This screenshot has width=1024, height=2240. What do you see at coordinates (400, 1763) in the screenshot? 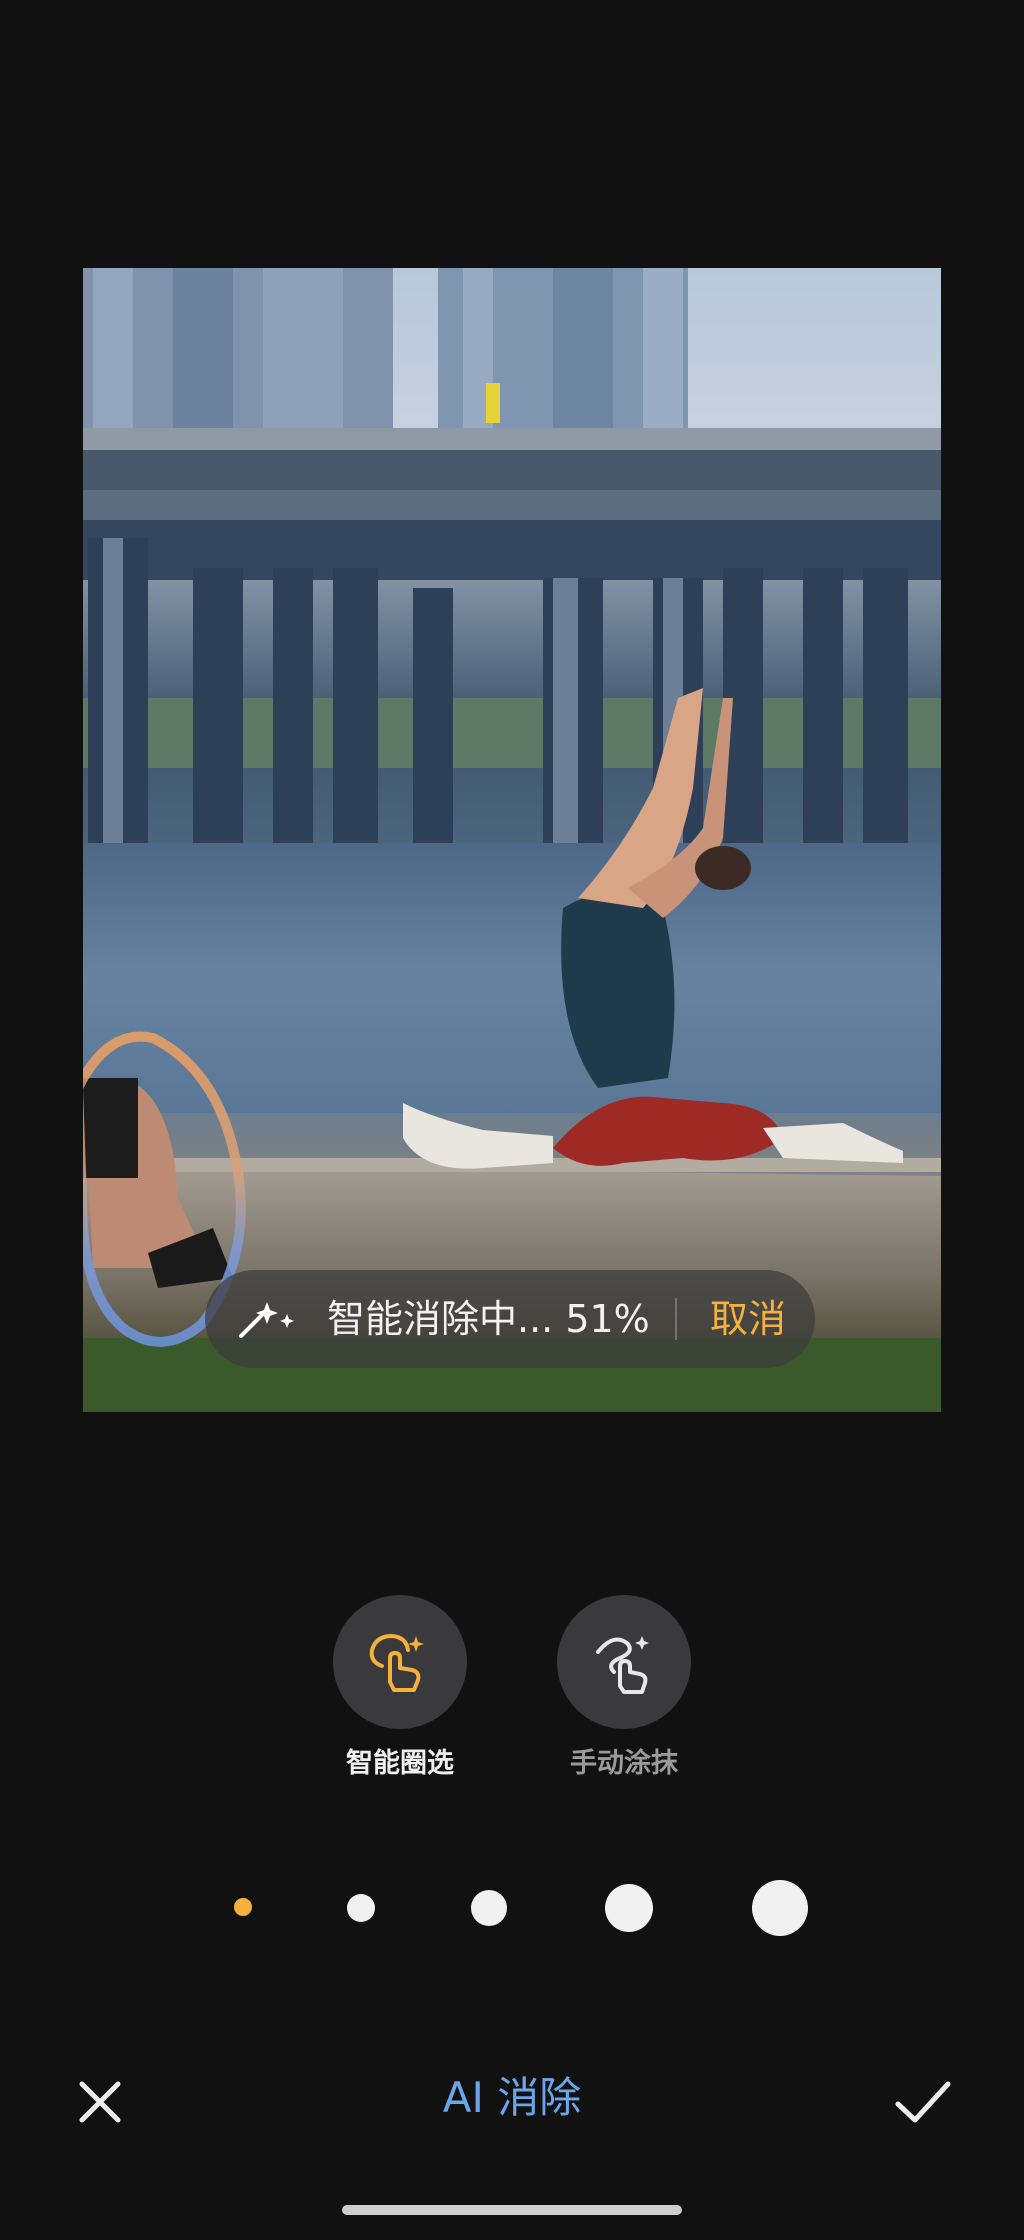
I see `smart-select-label: 智能圈选` at bounding box center [400, 1763].